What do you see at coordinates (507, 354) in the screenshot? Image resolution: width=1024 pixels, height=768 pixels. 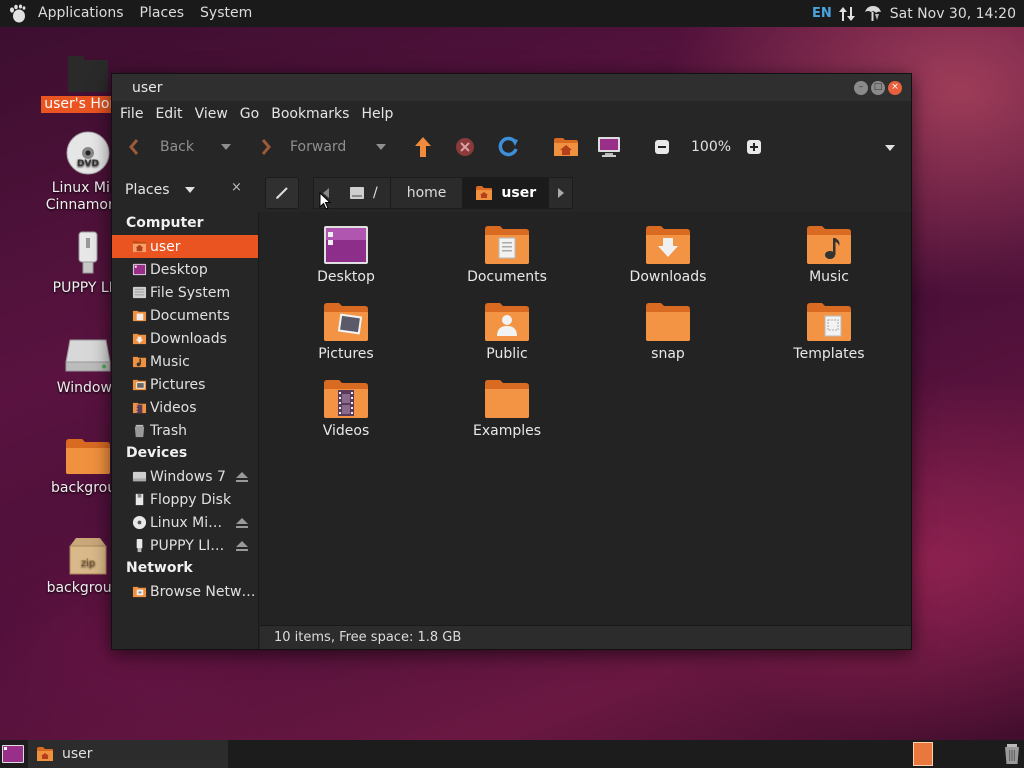 I see `file-item-label: Public` at bounding box center [507, 354].